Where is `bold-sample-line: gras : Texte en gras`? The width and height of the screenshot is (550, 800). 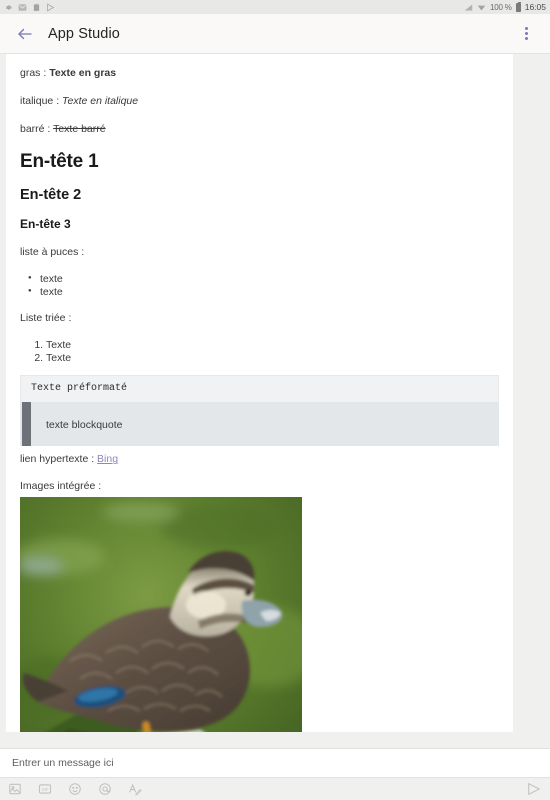
bold-sample-line: gras : Texte en gras is located at coordinates (259, 73).